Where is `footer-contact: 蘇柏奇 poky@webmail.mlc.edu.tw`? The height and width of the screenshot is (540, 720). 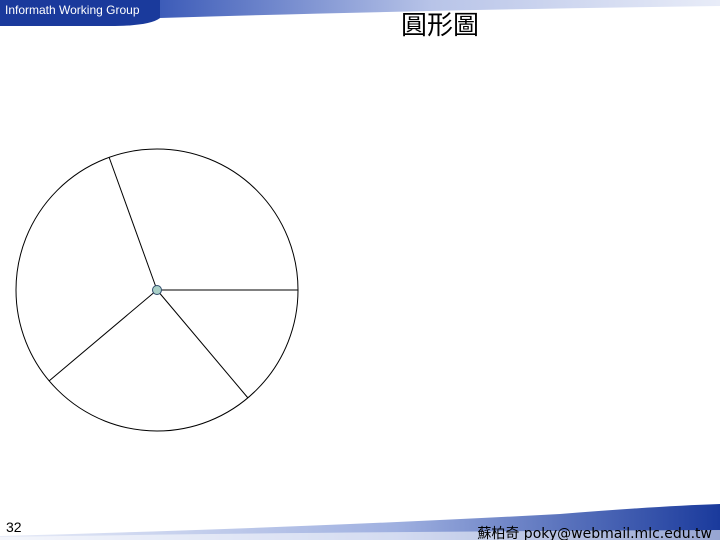
footer-contact: 蘇柏奇 poky@webmail.mlc.edu.tw is located at coordinates (594, 533).